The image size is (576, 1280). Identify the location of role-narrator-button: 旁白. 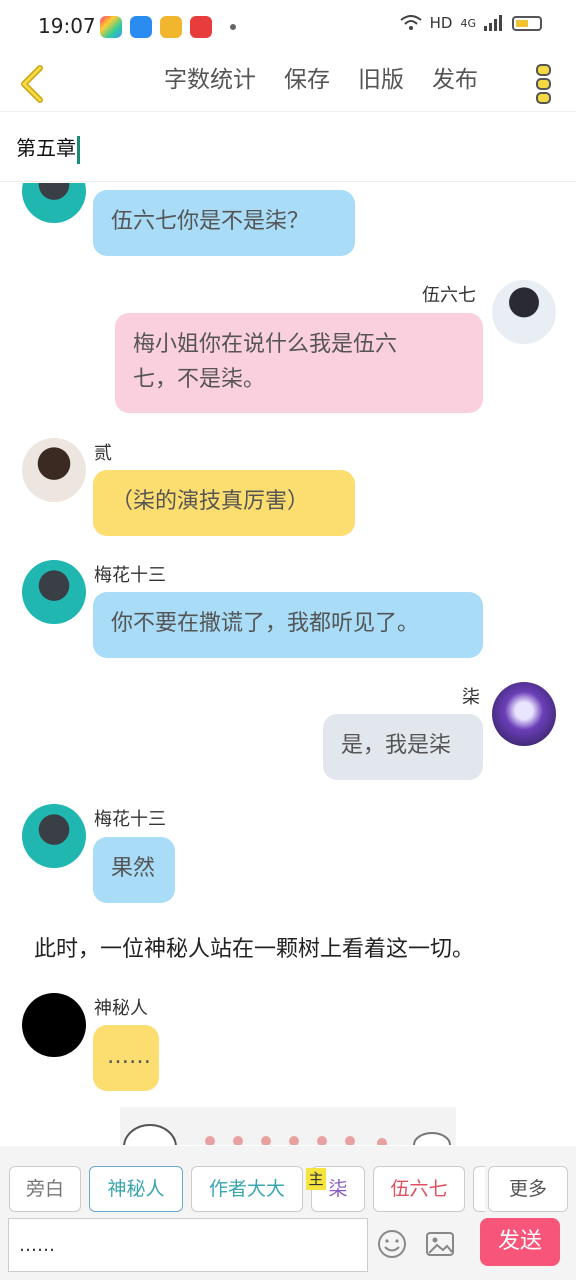
(45, 1189).